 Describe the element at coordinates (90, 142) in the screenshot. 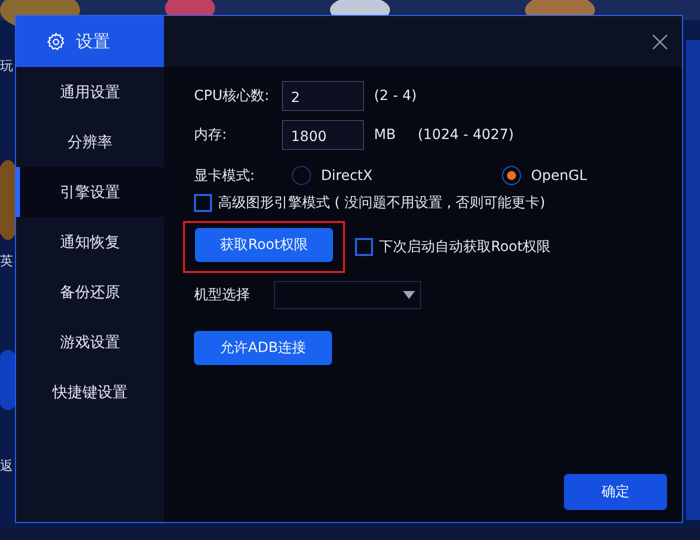

I see `sidebar-item: 分辨率` at that location.